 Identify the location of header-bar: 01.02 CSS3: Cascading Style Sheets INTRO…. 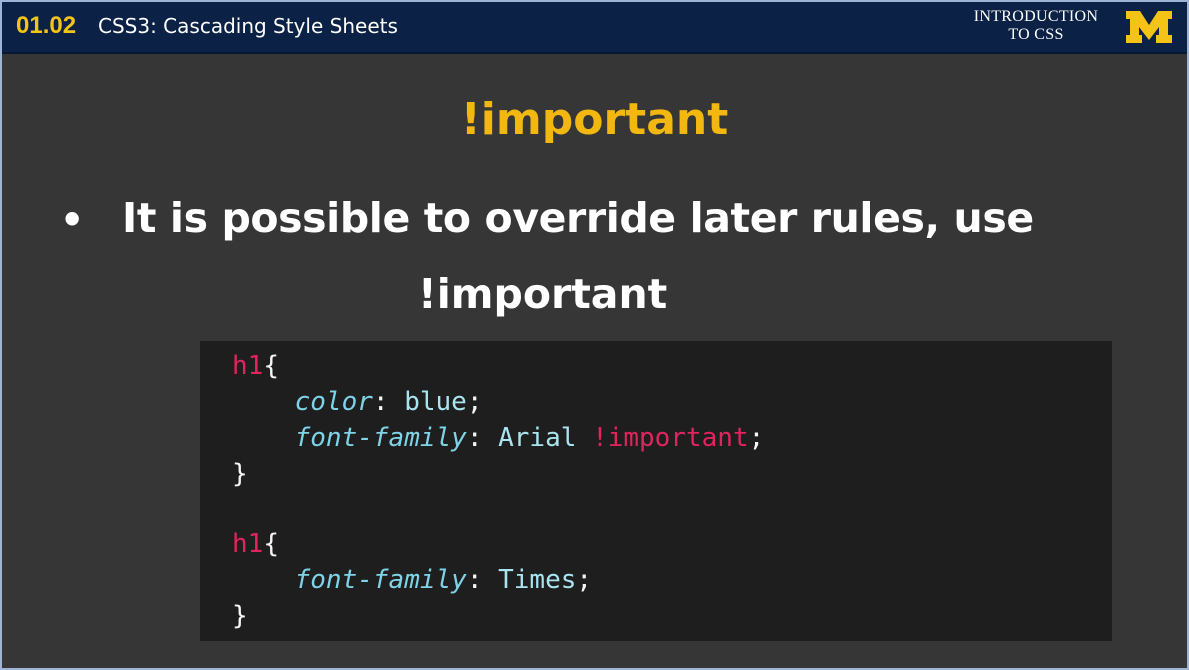
(594, 28).